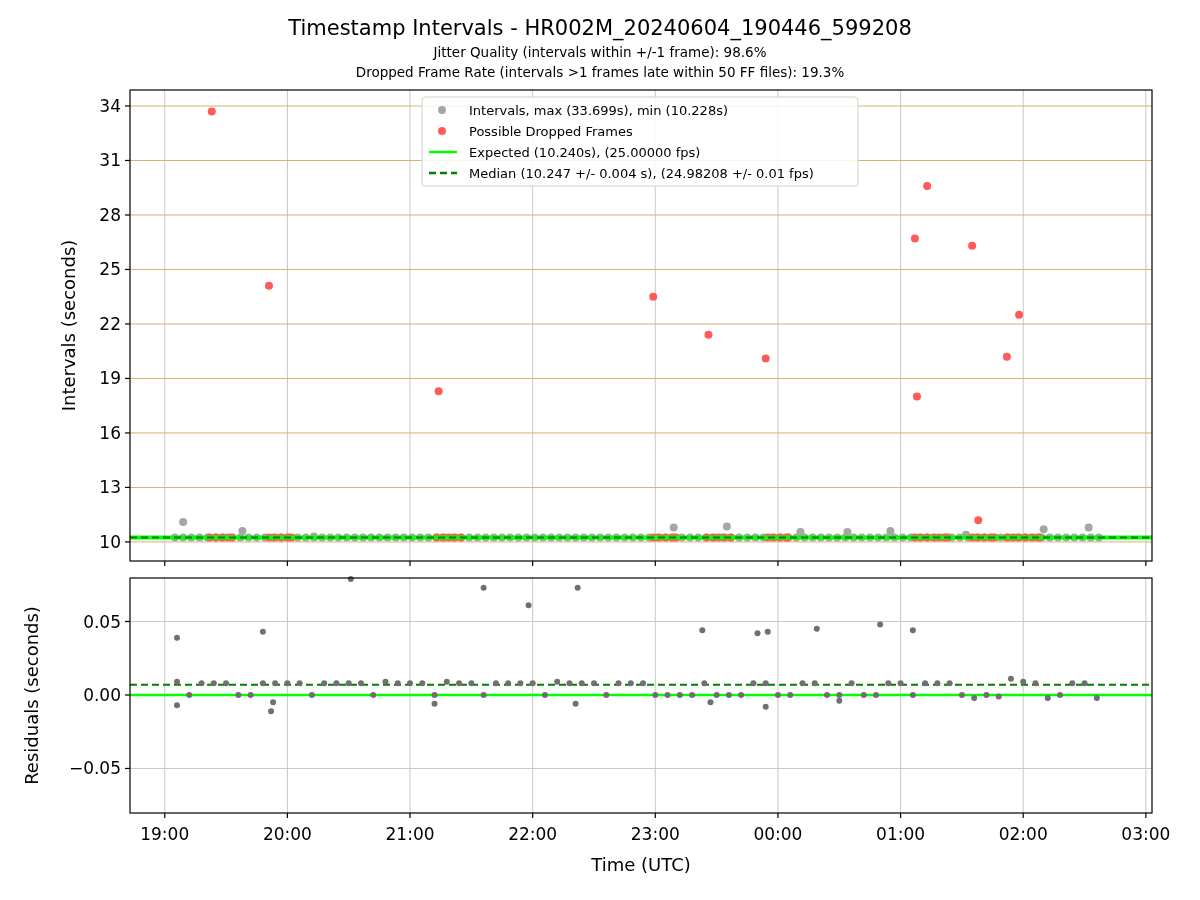 Image resolution: width=1200 pixels, height=900 pixels. Describe the element at coordinates (110, 269) in the screenshot. I see `tick-label: 25` at that location.